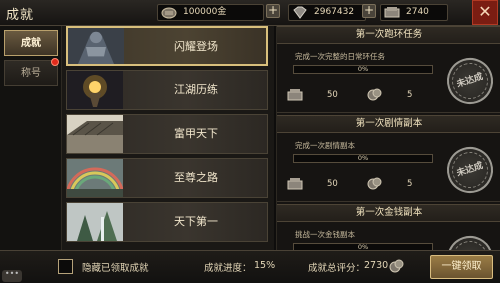 This screenshot has width=500, height=283. Describe the element at coordinates (205, 12) in the screenshot. I see `gold-value: 100000金` at that location.